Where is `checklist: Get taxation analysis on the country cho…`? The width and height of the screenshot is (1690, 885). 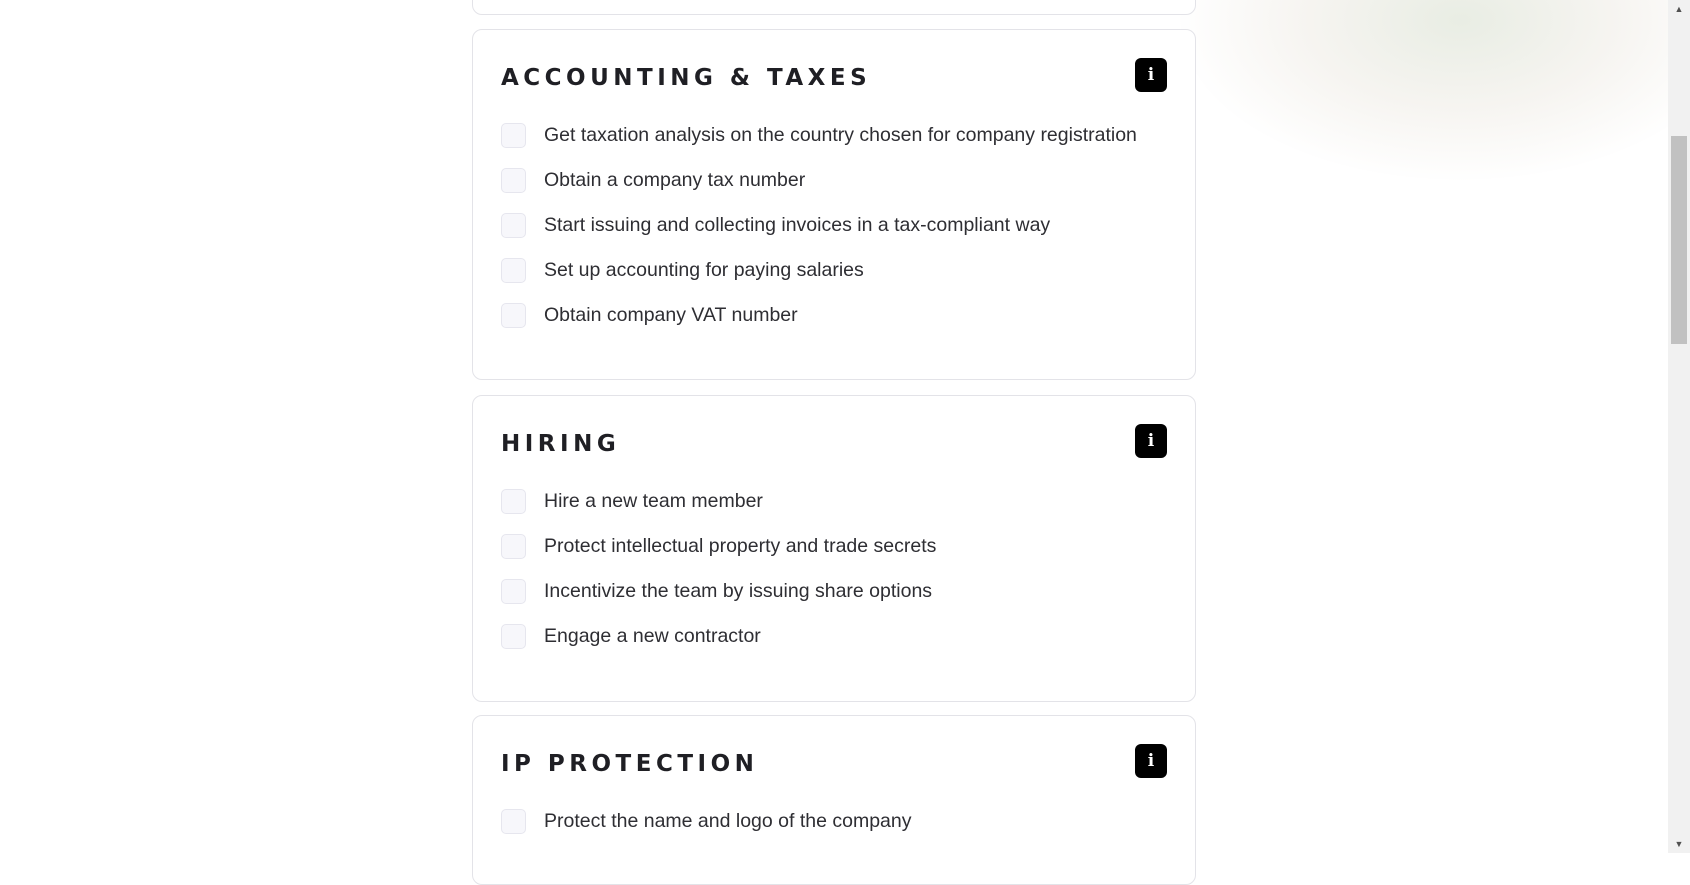 checklist: Get taxation analysis on the country cho… is located at coordinates (838, 225).